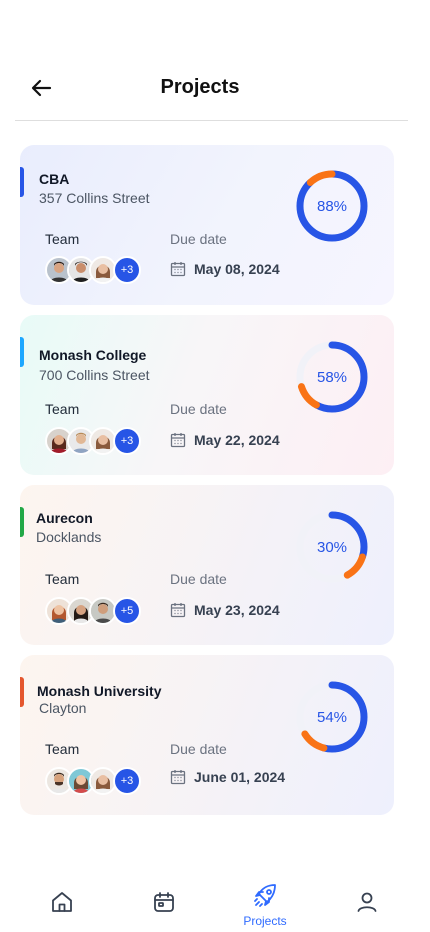 The height and width of the screenshot is (932, 430). I want to click on progress-ring: 54%, so click(332, 717).